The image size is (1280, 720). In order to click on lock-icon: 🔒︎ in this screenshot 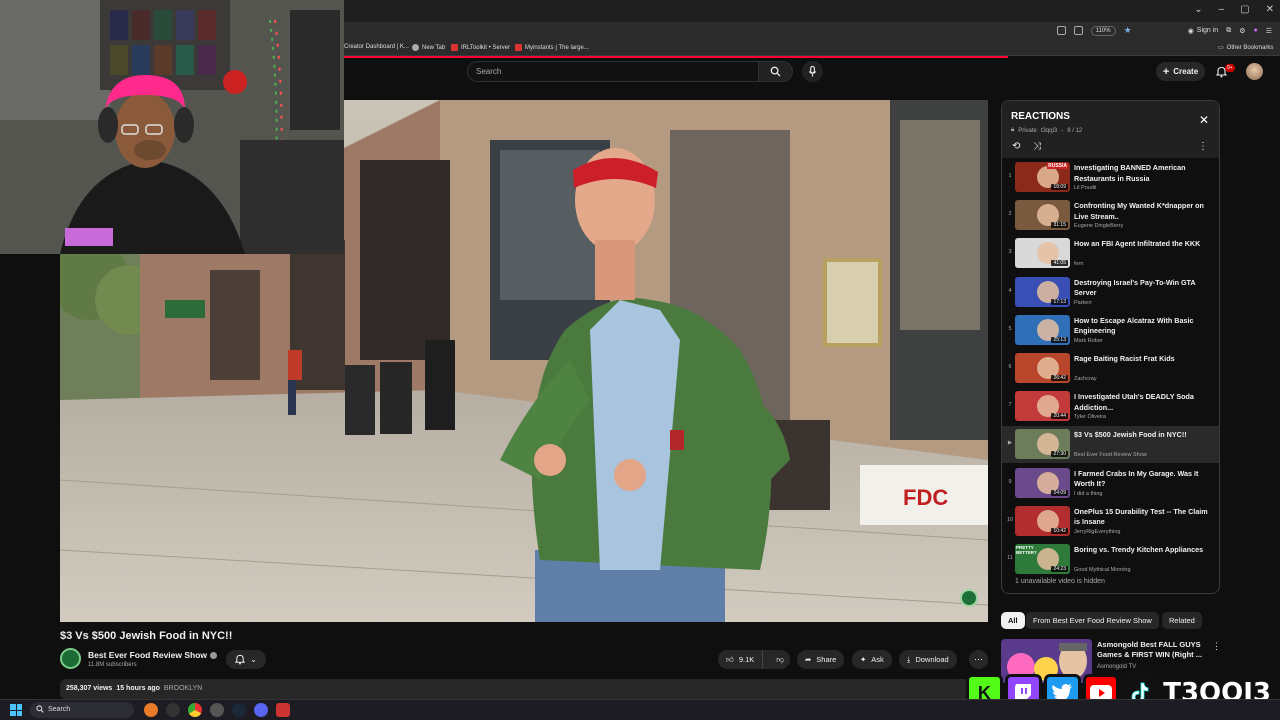, I will do `click(1013, 130)`.